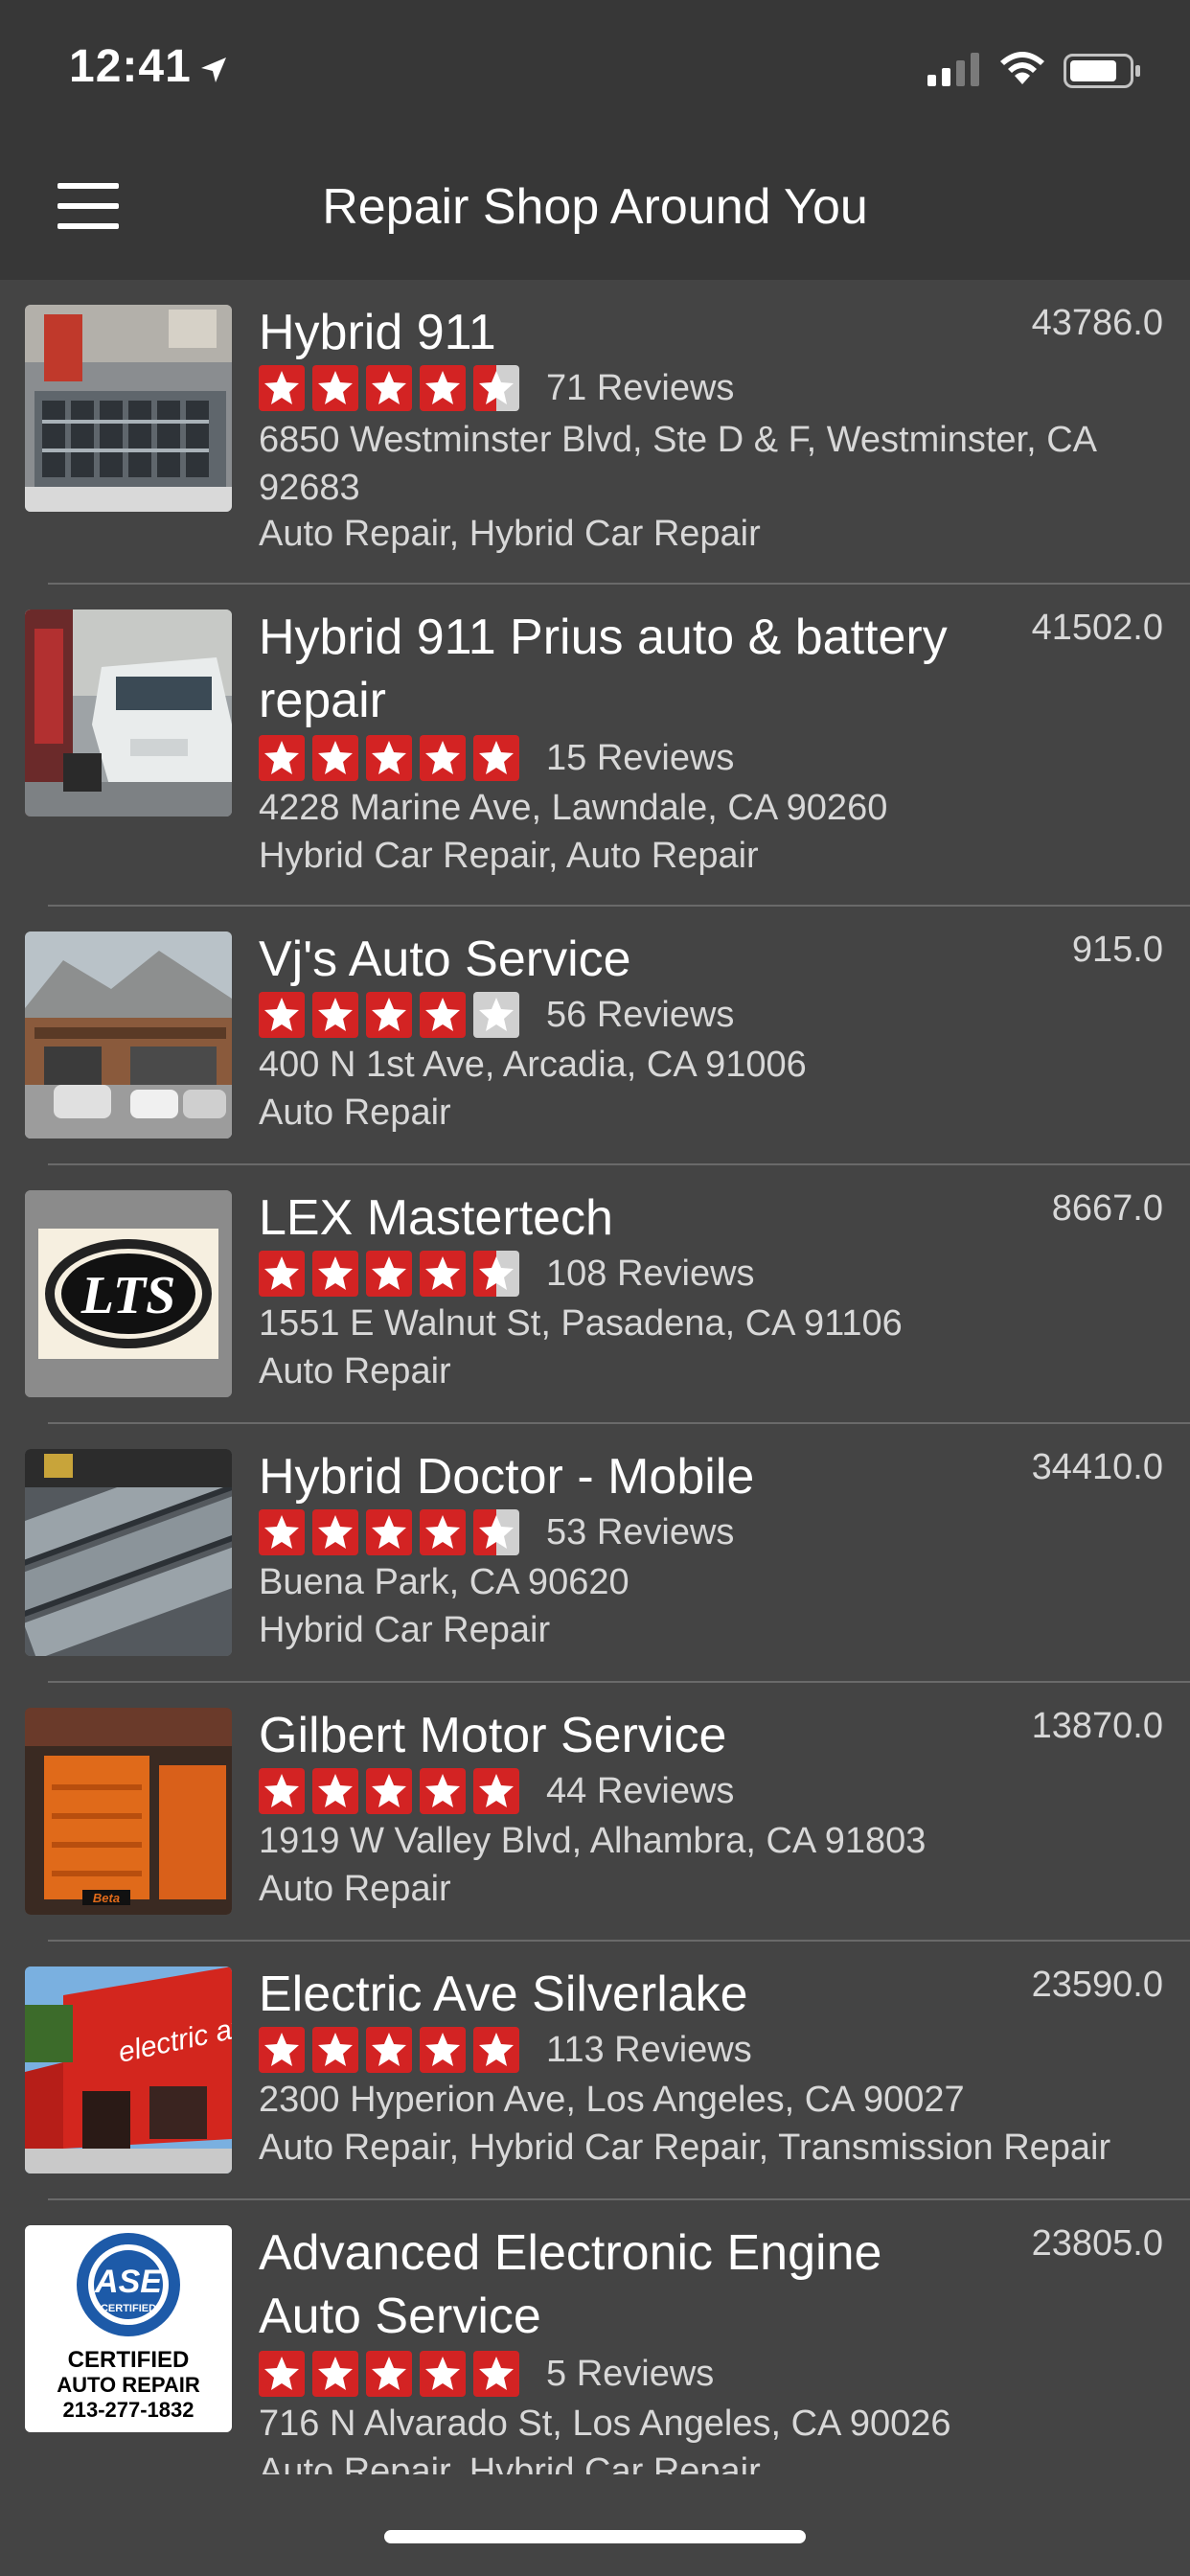  What do you see at coordinates (593, 1841) in the screenshot?
I see `shop-address: 1919 W Valley Blvd, Alhambra, CA 91803` at bounding box center [593, 1841].